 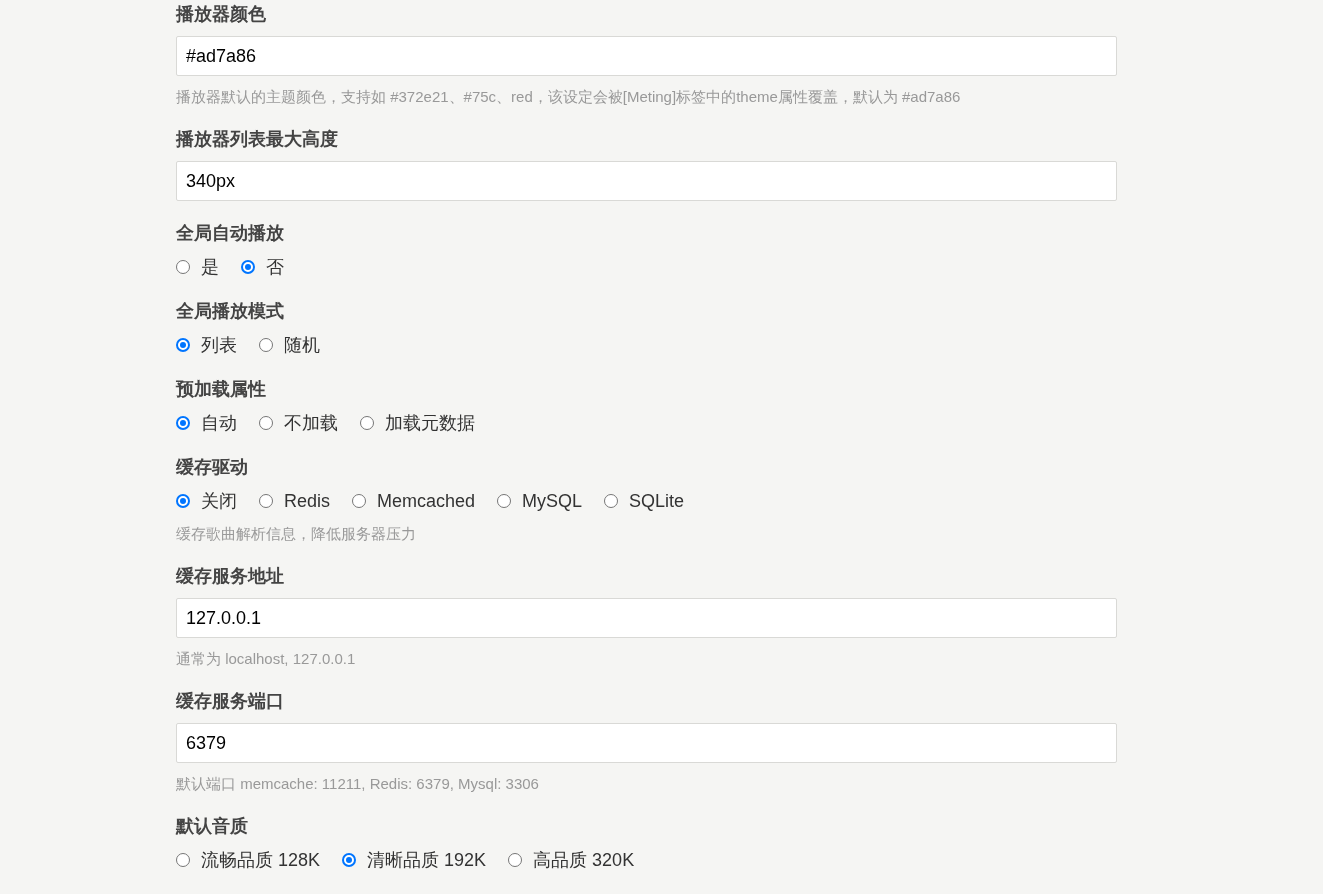 What do you see at coordinates (221, 14) in the screenshot?
I see `field-label: 播放器颜色` at bounding box center [221, 14].